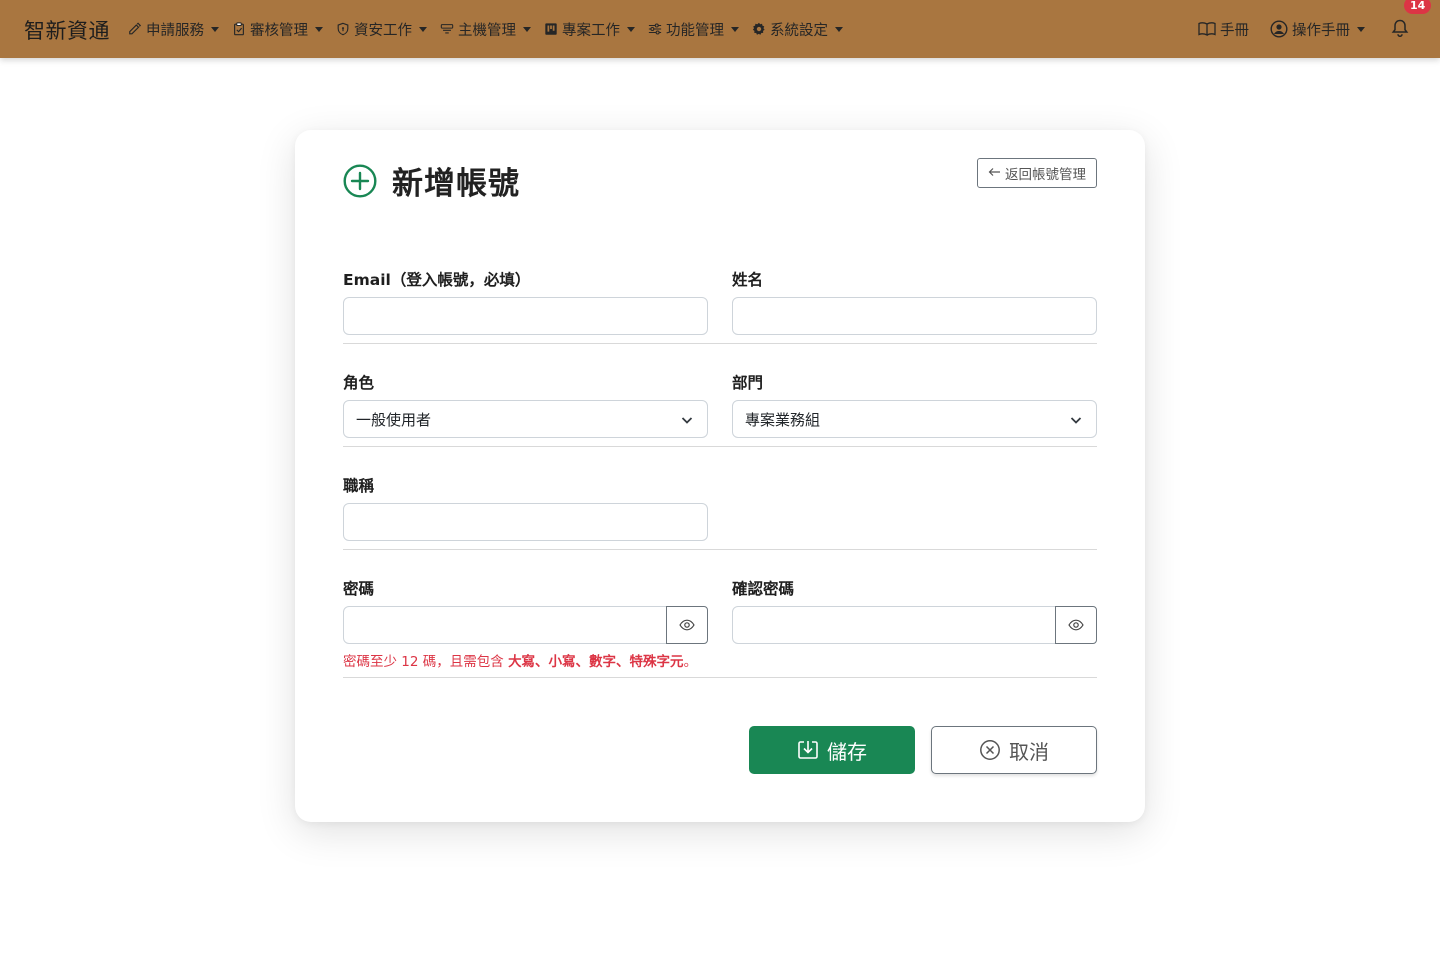 This screenshot has width=1440, height=954. What do you see at coordinates (67, 30) in the screenshot?
I see `brand-logo: 智新資通` at bounding box center [67, 30].